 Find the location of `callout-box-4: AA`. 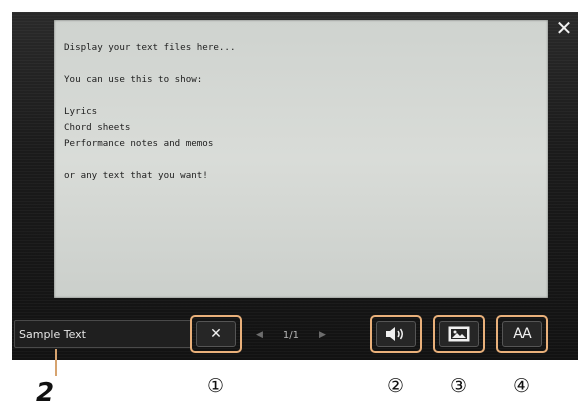

callout-box-4: AA is located at coordinates (522, 334).